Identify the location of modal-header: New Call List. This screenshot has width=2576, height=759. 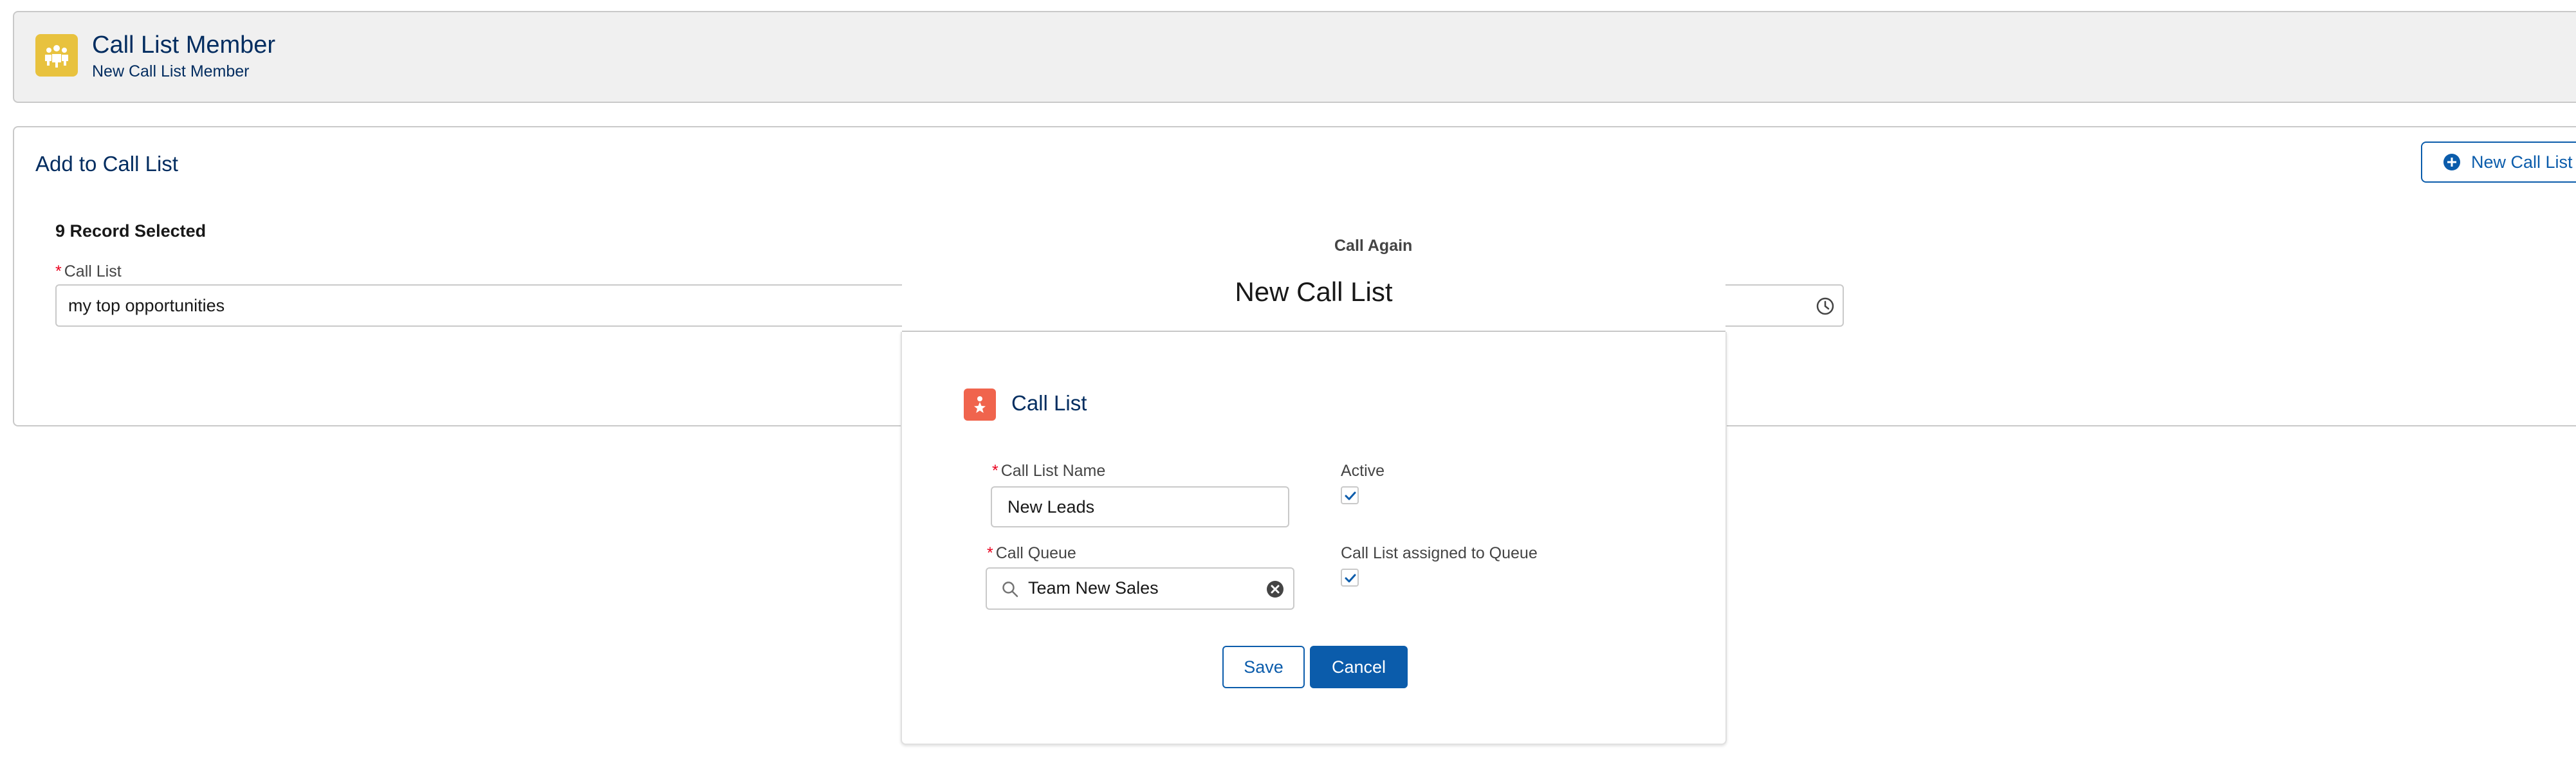
(1313, 300).